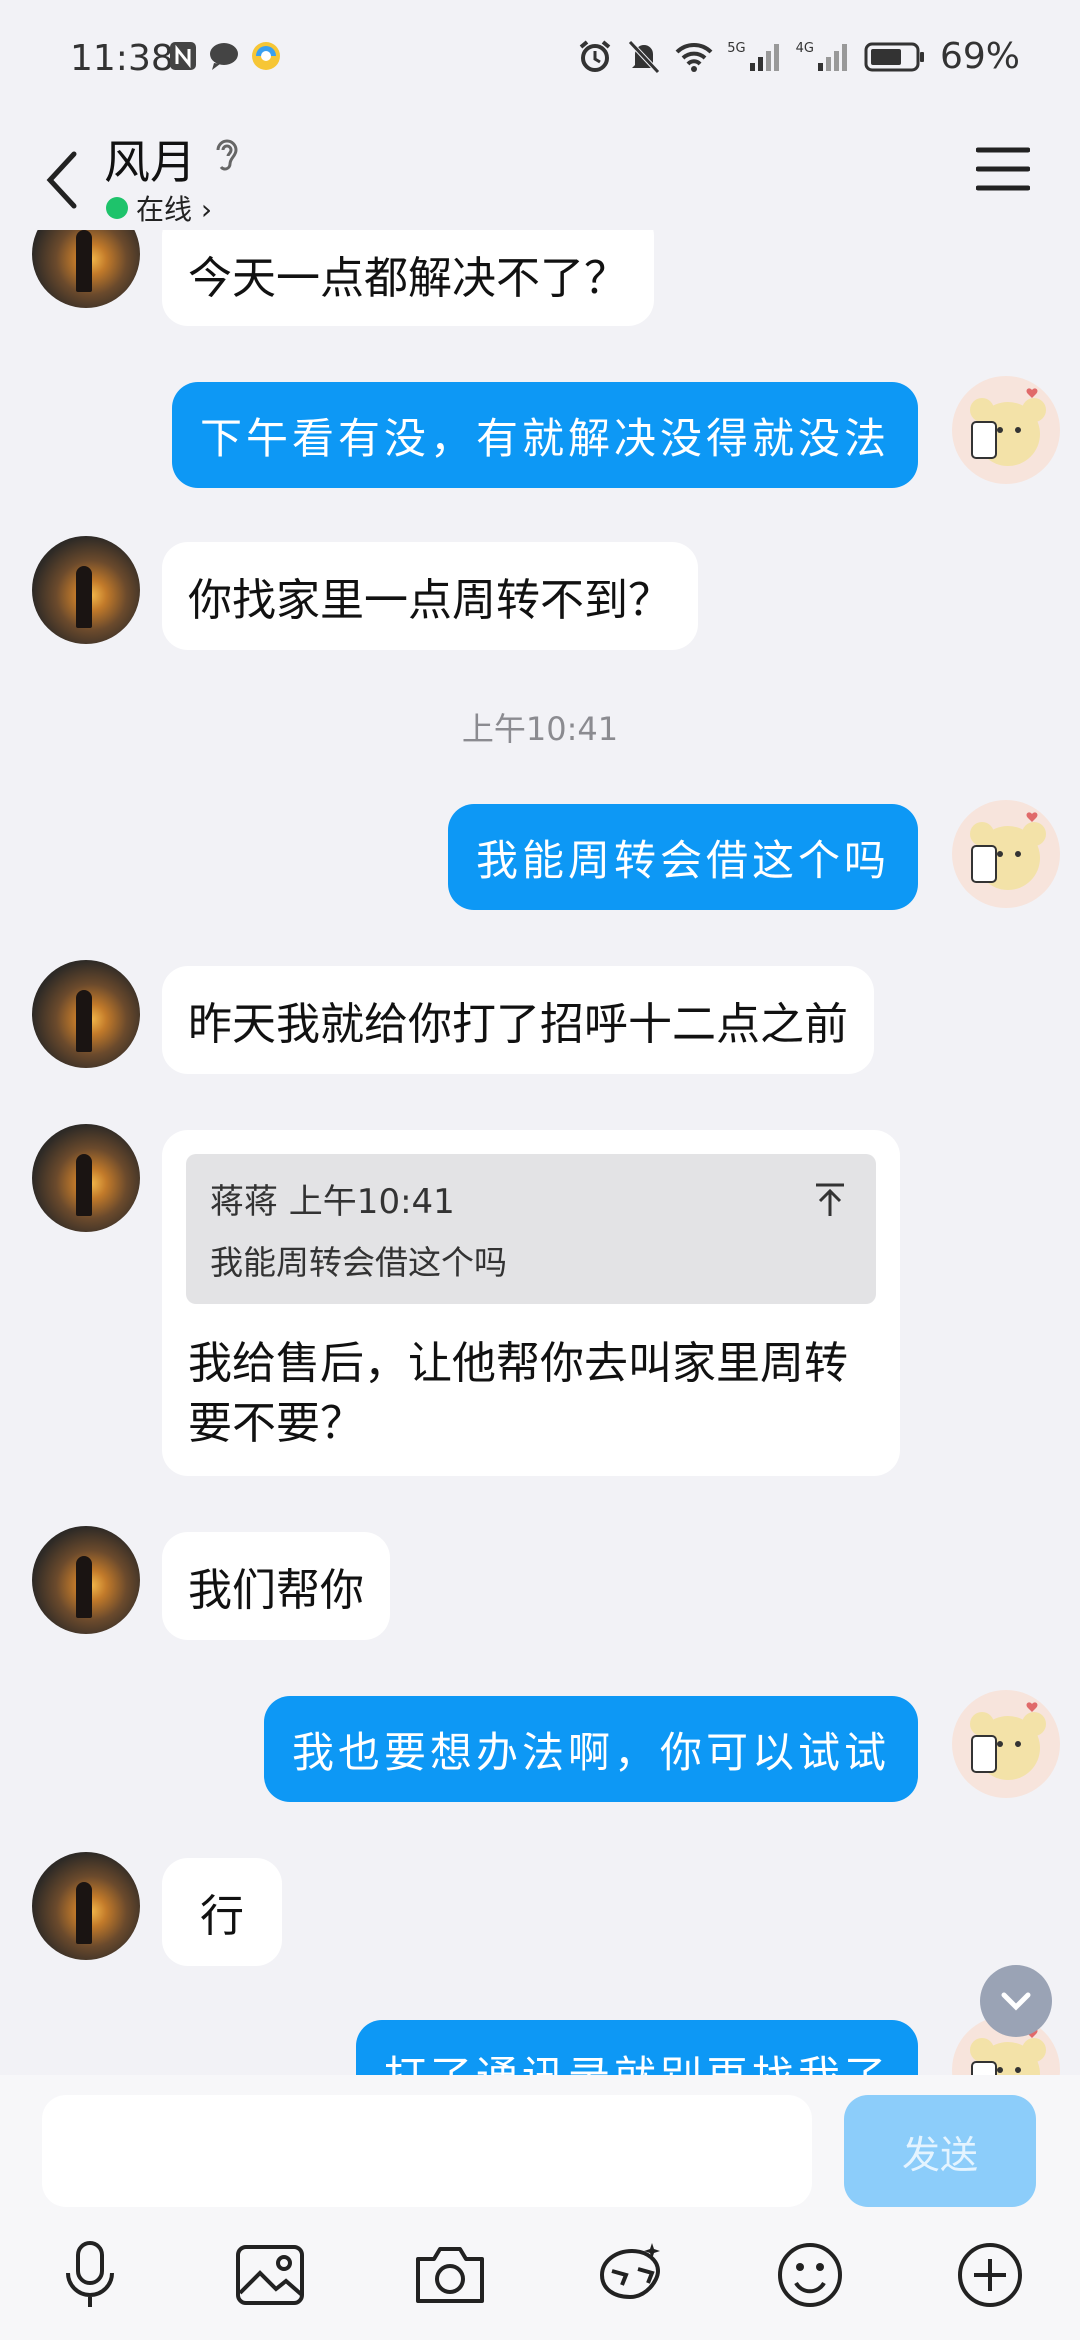 The height and width of the screenshot is (2340, 1080). What do you see at coordinates (754, 57) in the screenshot?
I see `signal-5g-icon: 5G` at bounding box center [754, 57].